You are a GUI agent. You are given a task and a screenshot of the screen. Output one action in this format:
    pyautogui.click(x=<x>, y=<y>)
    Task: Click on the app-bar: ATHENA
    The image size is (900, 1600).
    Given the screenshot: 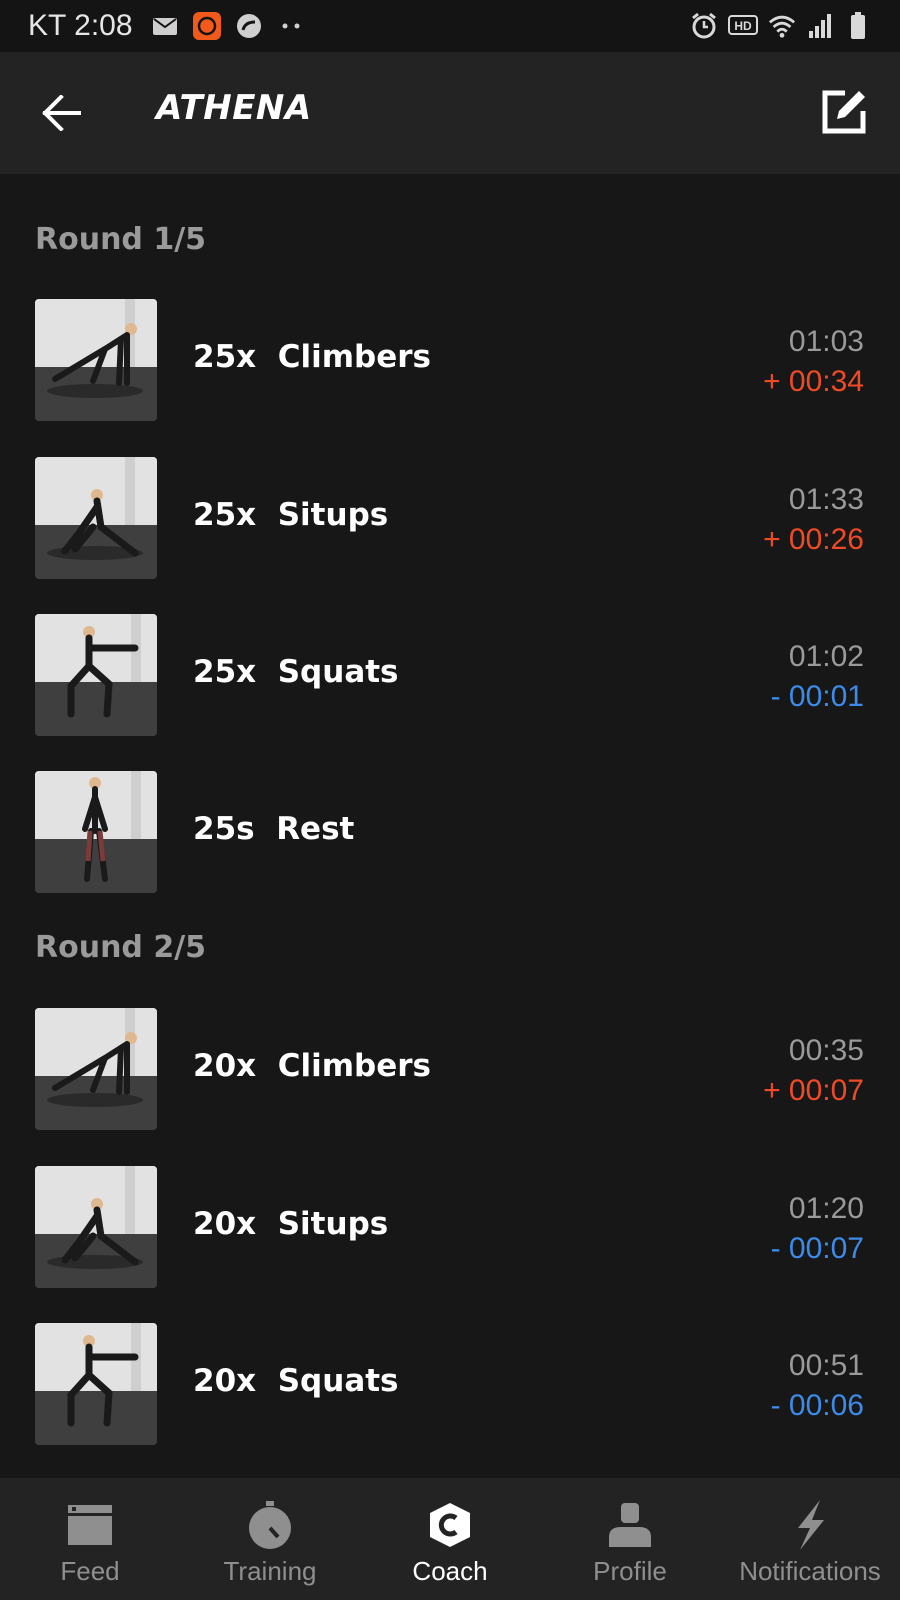 What is the action you would take?
    pyautogui.click(x=450, y=113)
    